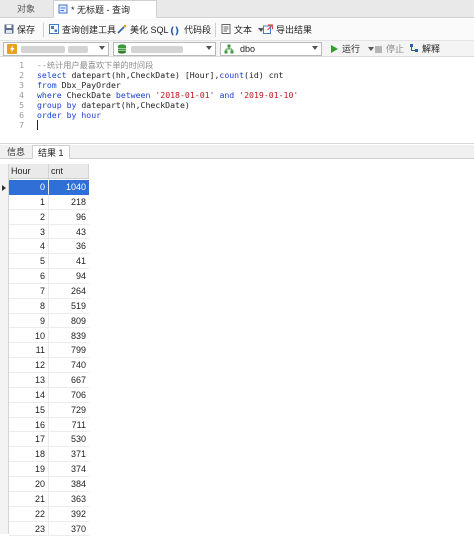 This screenshot has width=474, height=537. Describe the element at coordinates (69, 187) in the screenshot. I see `cell-cnt: 1040` at that location.